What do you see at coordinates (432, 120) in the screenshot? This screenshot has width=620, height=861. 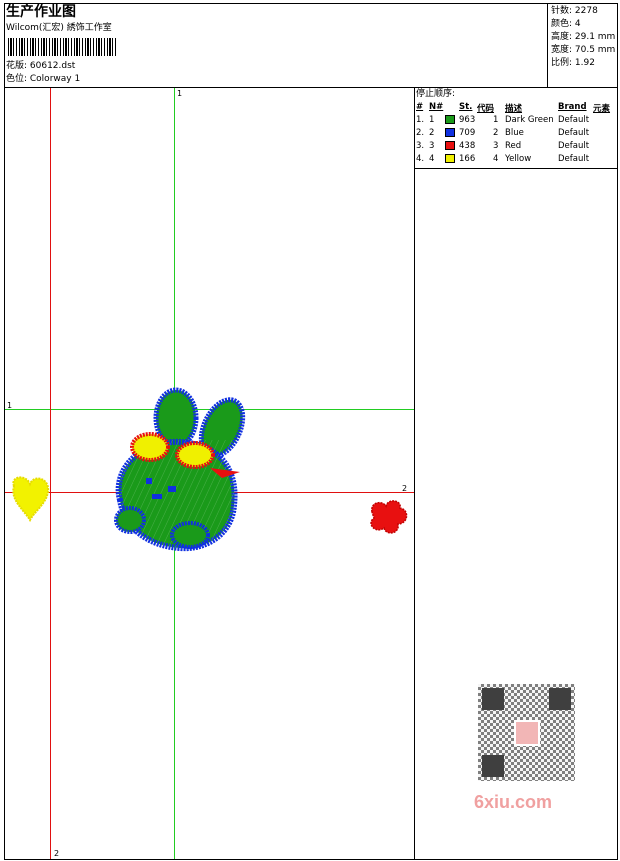 I see `row-needle: 1` at bounding box center [432, 120].